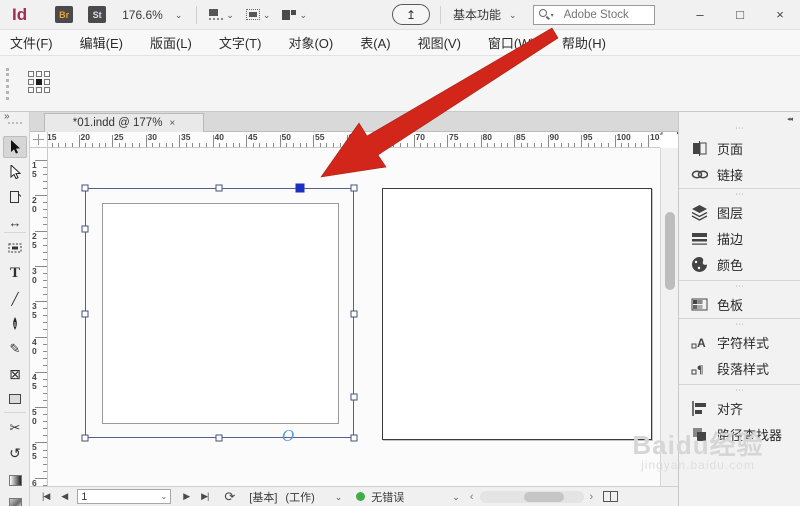 The width and height of the screenshot is (800, 506). What do you see at coordinates (39, 317) in the screenshot?
I see `vertical-ruler: 1 52 02 53 03 54 04 55 05 56 0` at bounding box center [39, 317].